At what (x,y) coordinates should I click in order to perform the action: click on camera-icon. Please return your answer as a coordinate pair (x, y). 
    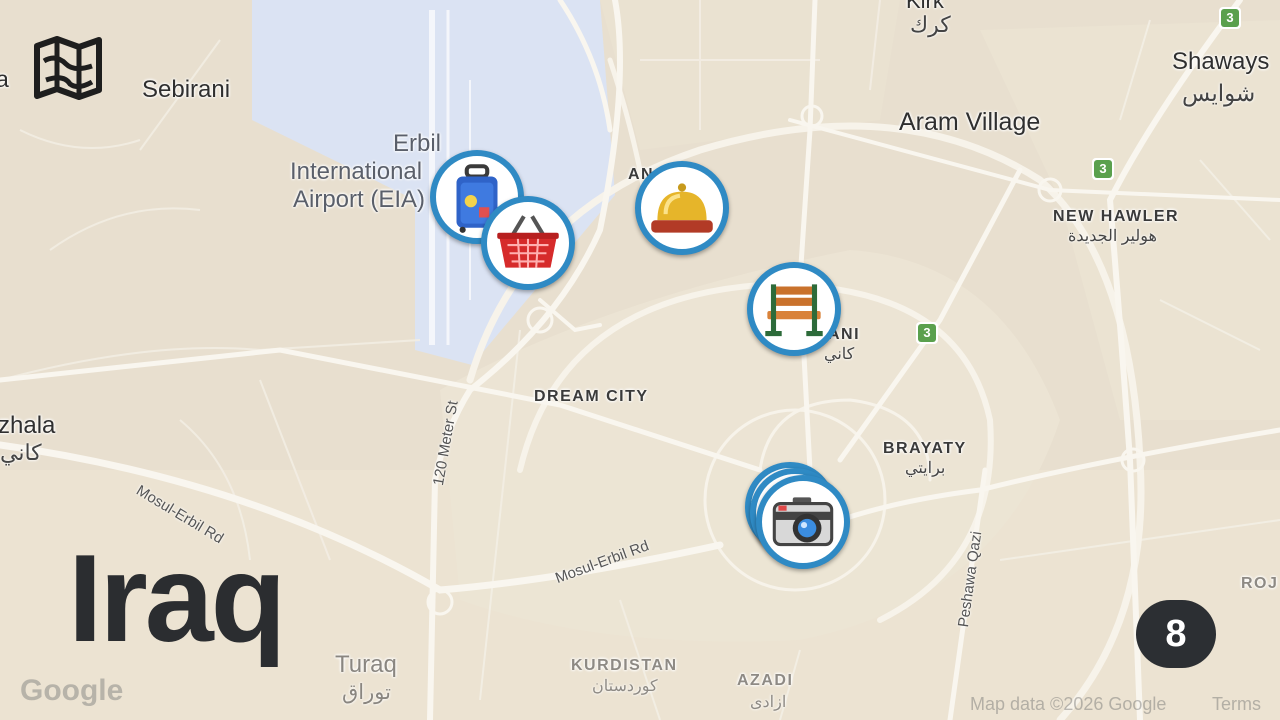
    Looking at the image, I should click on (803, 522).